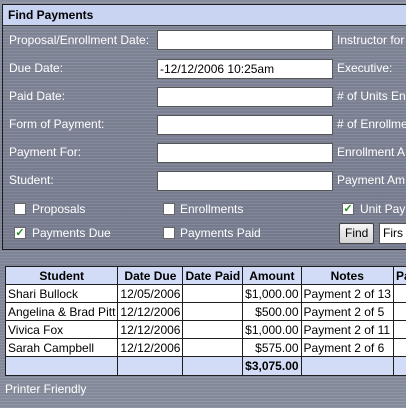  Describe the element at coordinates (245, 40) in the screenshot. I see `proposal-date-field` at that location.